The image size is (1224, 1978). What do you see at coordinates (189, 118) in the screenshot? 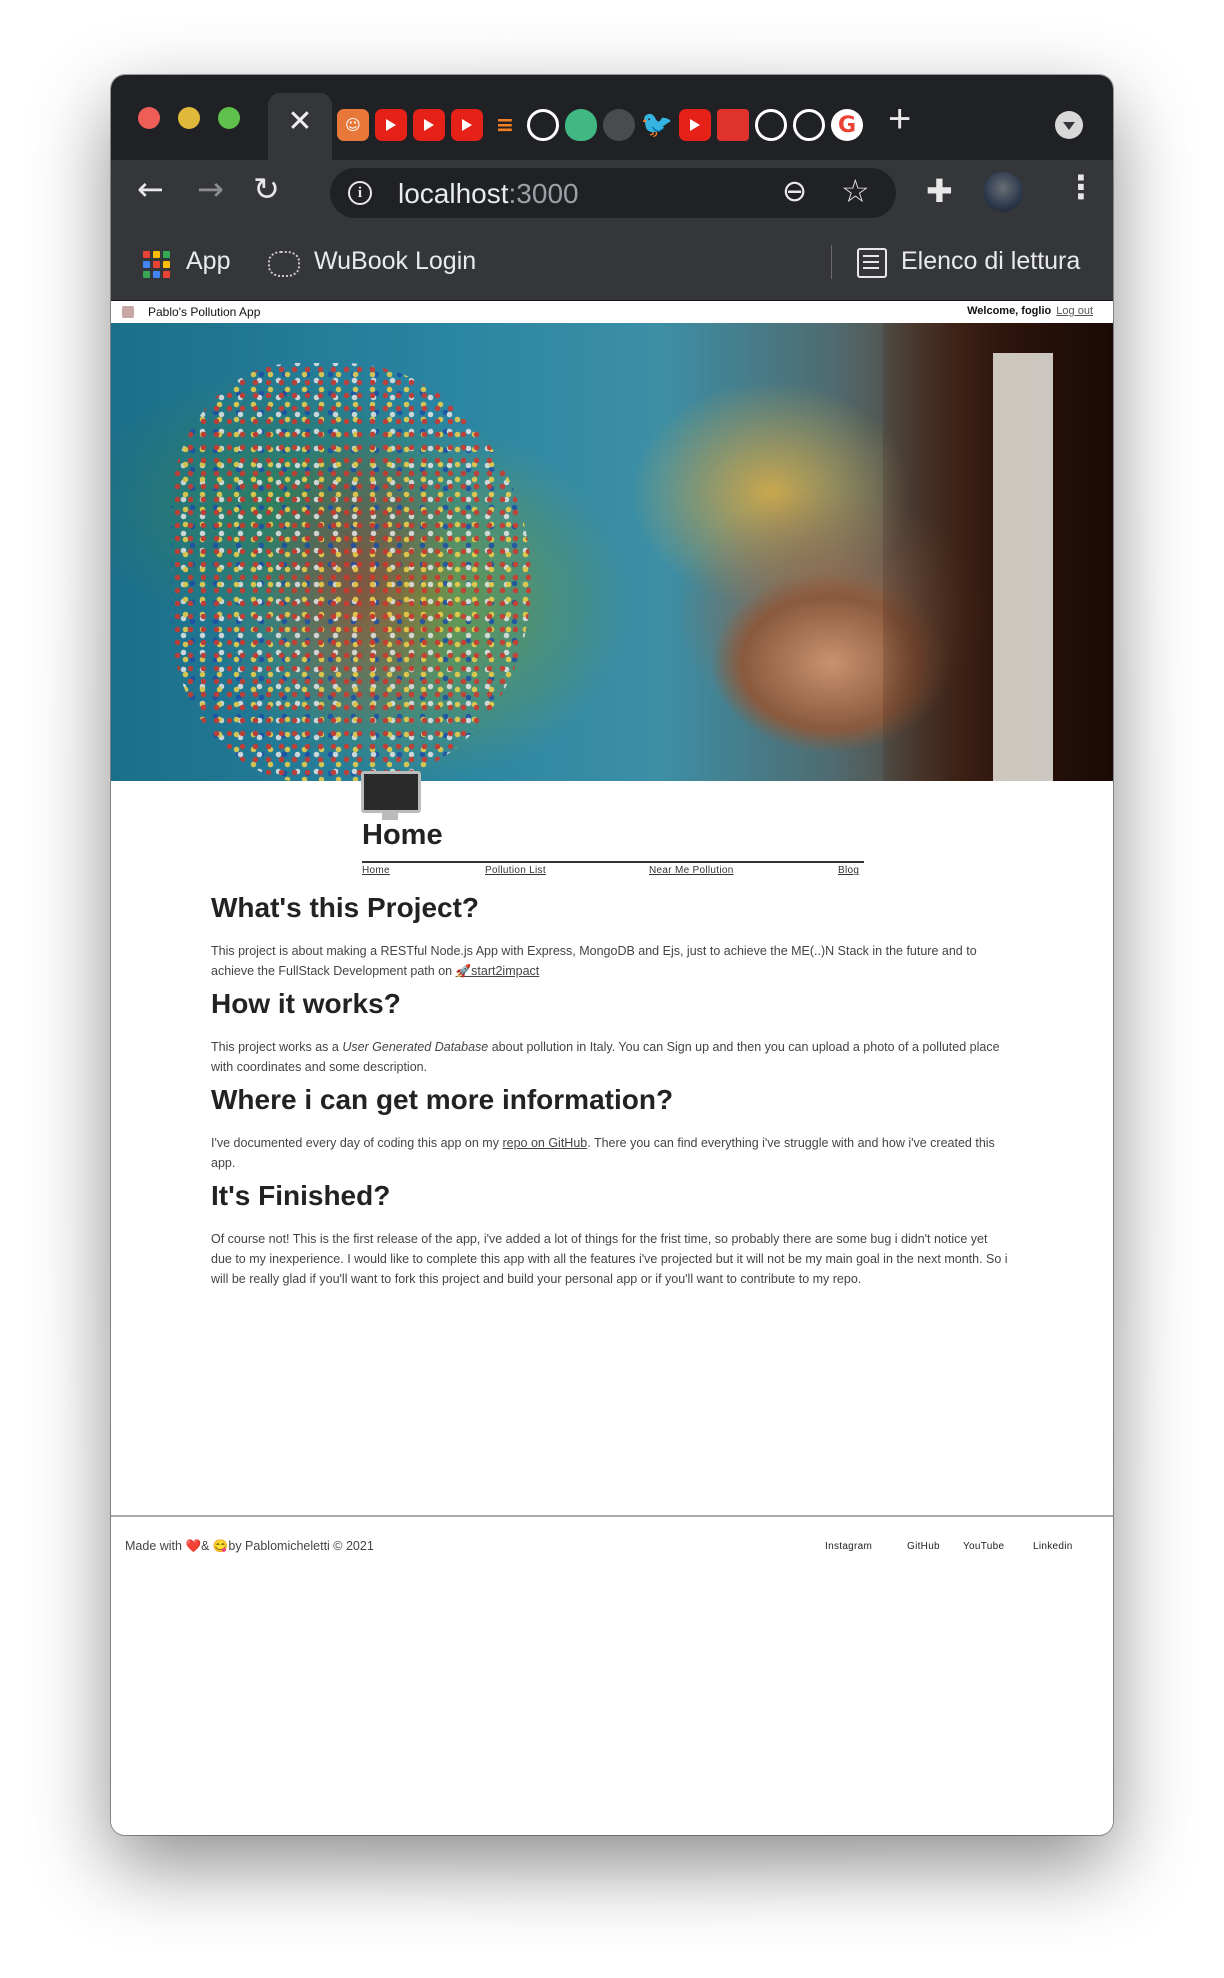
I see `minimize-window-button` at bounding box center [189, 118].